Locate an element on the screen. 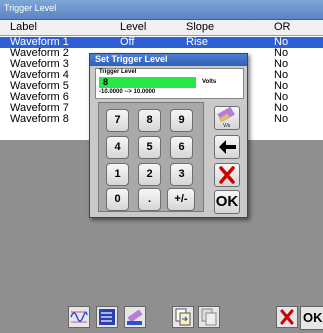 The height and width of the screenshot is (333, 323). cell-level: Off is located at coordinates (127, 42).